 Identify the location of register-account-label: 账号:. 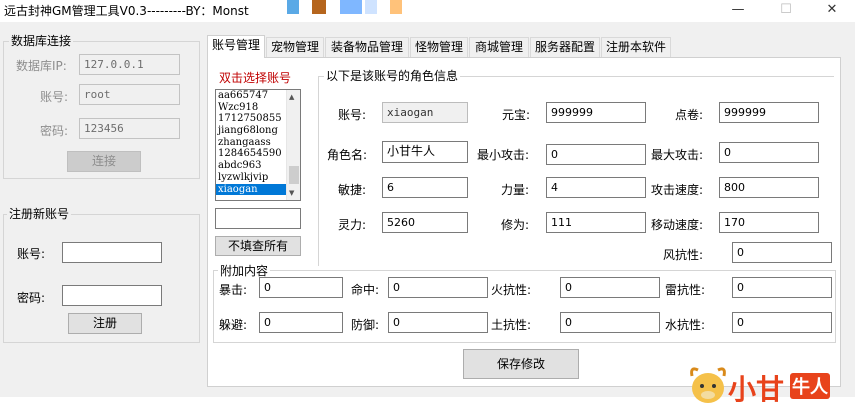
(31, 254).